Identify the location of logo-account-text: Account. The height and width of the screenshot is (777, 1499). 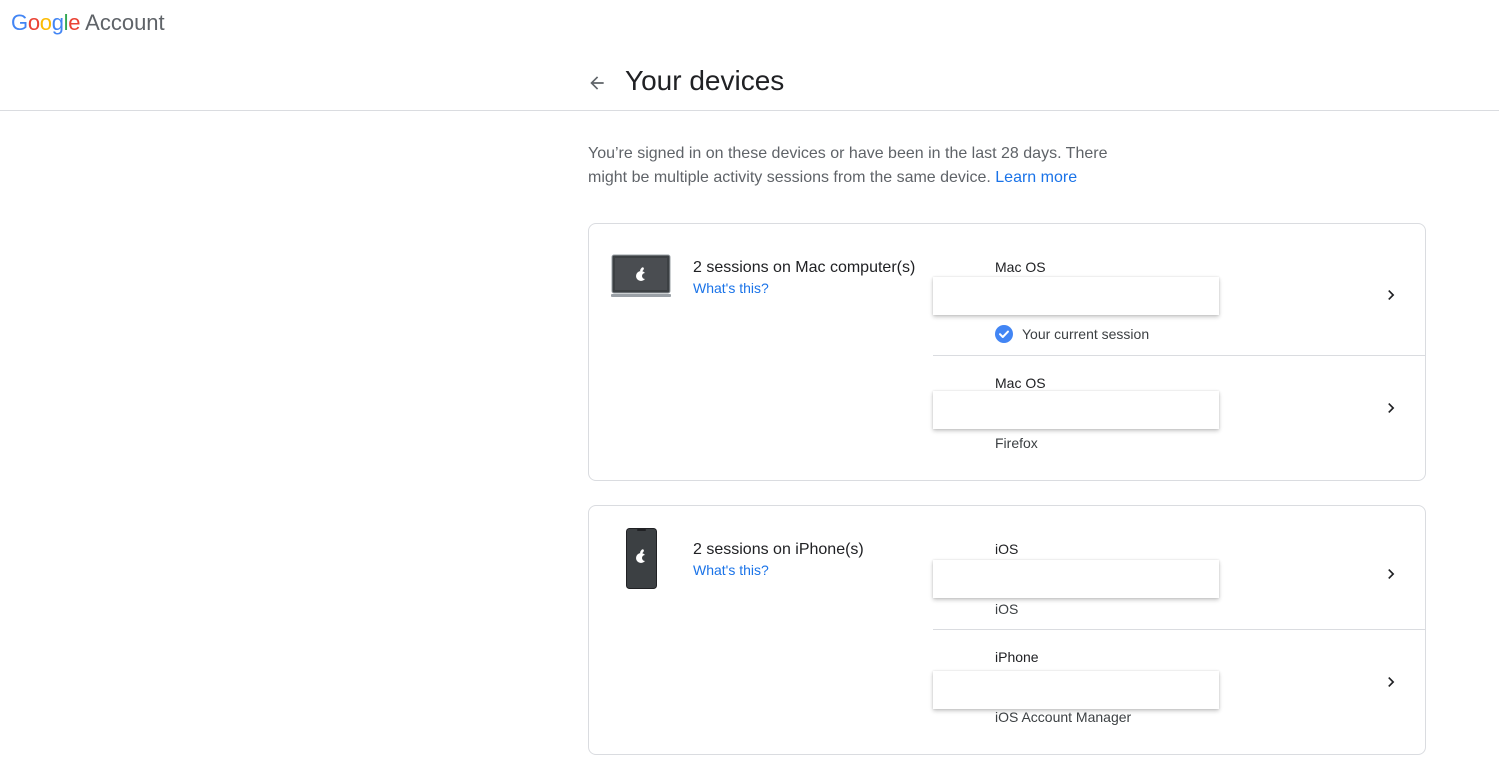
(125, 22).